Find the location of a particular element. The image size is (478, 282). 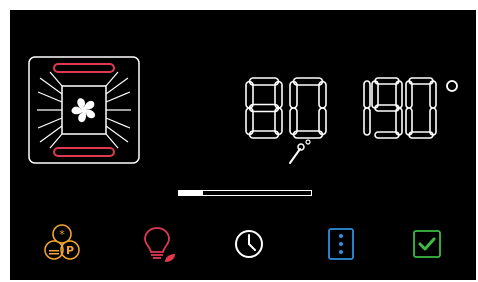

digit-segment-e is located at coordinates (409, 121).